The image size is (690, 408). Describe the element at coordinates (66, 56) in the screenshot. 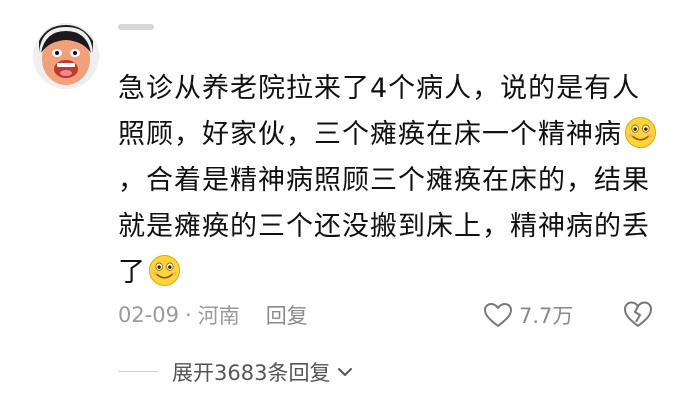

I see `user-avatar` at that location.